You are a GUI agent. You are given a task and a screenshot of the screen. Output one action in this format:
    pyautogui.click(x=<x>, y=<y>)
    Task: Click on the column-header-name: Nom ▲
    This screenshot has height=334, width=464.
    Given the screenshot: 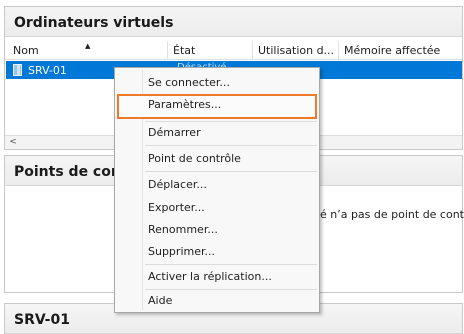 What is the action you would take?
    pyautogui.click(x=86, y=50)
    